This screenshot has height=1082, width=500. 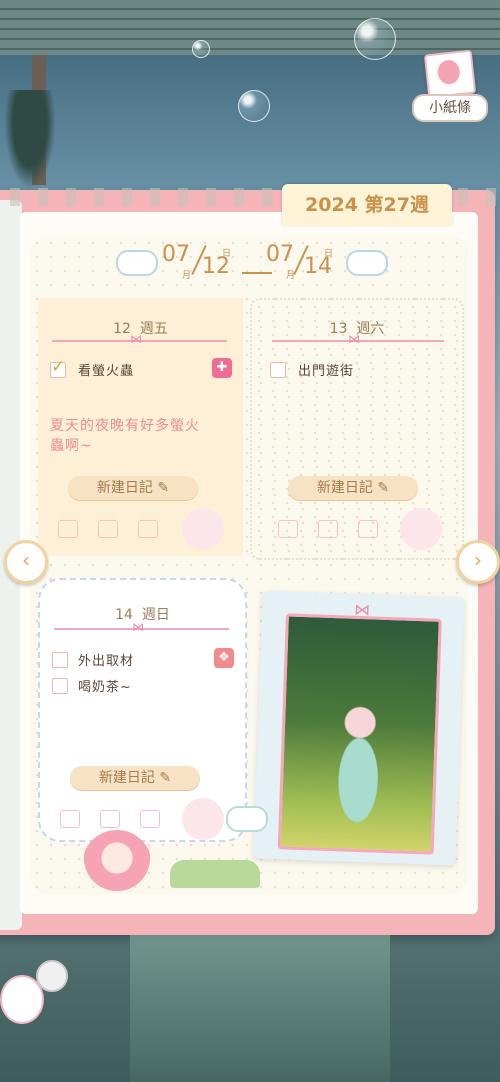 I want to click on next-week-button: ›, so click(x=478, y=562).